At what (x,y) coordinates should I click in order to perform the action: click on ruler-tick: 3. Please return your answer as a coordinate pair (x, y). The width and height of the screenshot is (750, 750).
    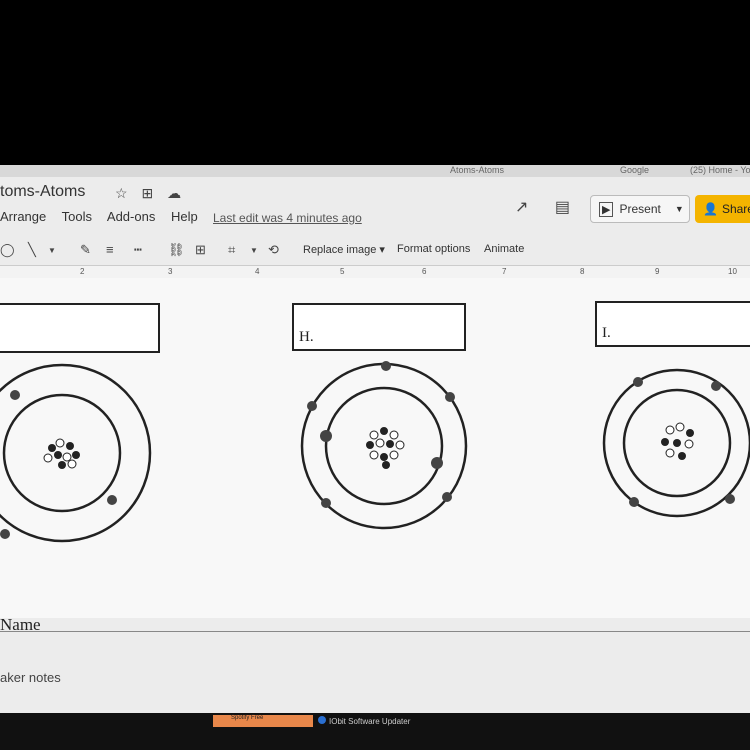
    Looking at the image, I should click on (170, 271).